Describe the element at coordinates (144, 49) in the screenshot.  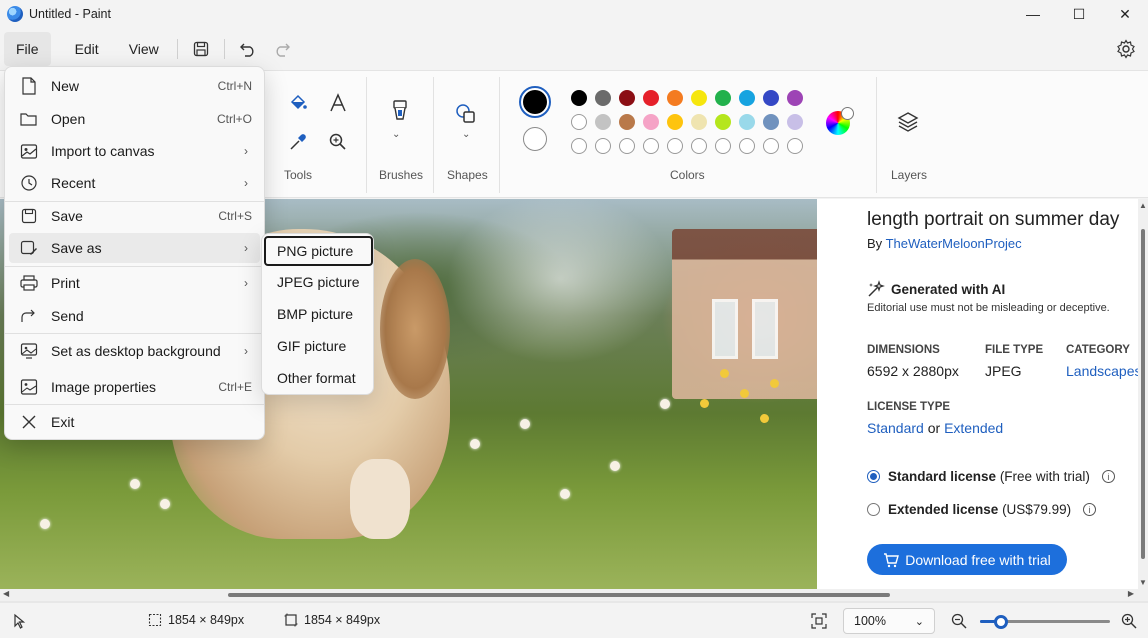
I see `menu-view: View` at that location.